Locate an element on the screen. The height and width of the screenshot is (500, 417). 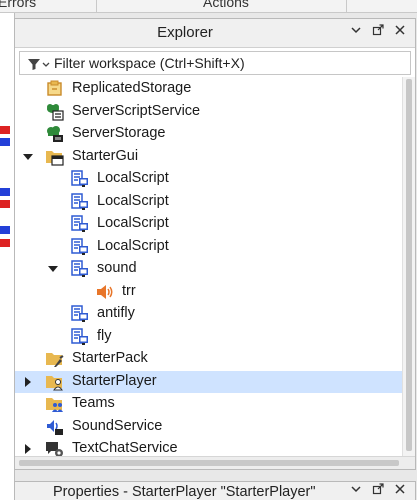
tree-item-label: StarterGui is located at coordinates (105, 155).